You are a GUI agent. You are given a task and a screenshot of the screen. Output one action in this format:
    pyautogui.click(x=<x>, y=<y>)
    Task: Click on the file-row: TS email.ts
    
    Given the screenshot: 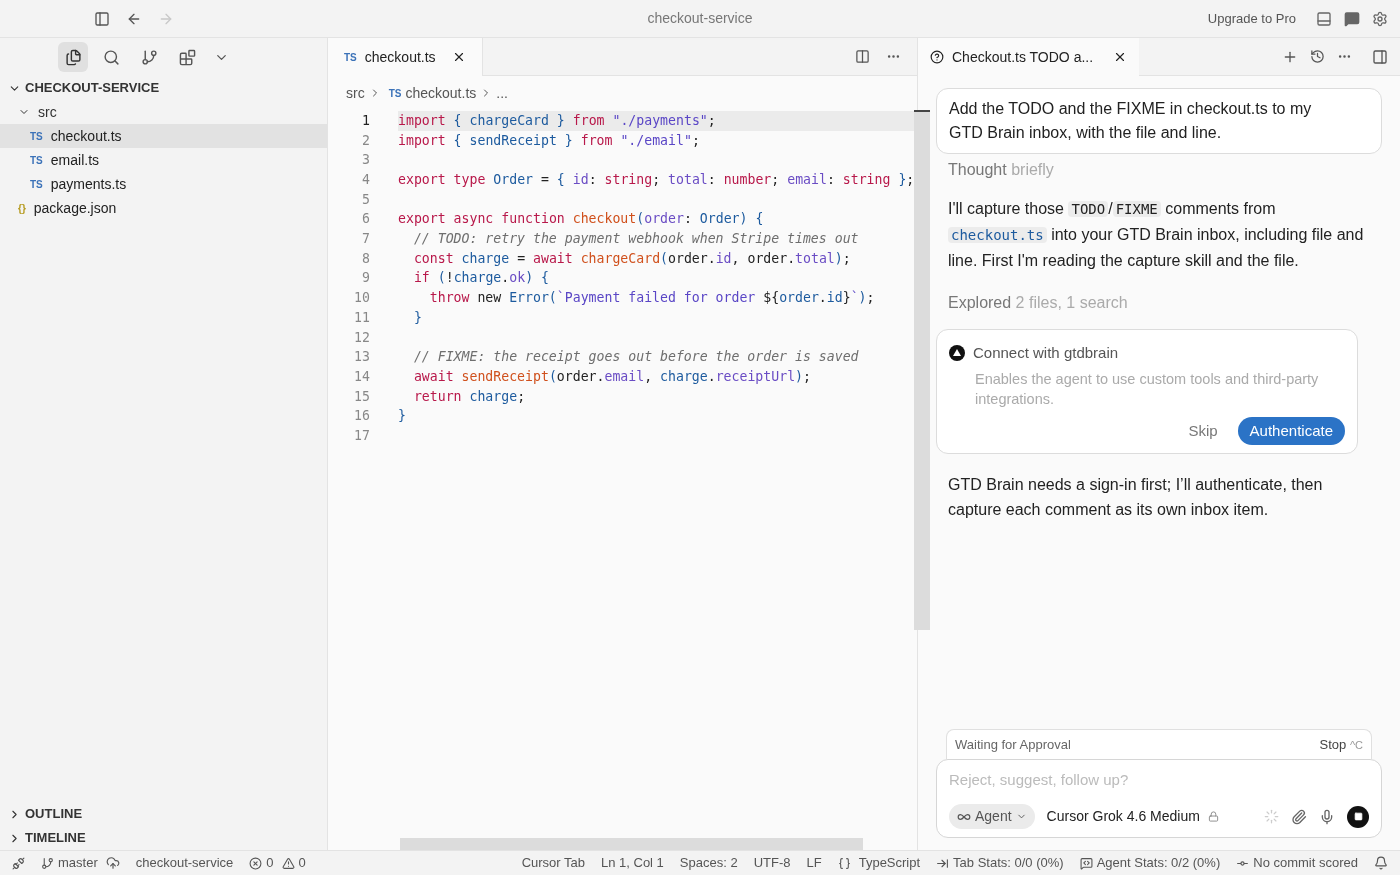 What is the action you would take?
    pyautogui.click(x=163, y=160)
    